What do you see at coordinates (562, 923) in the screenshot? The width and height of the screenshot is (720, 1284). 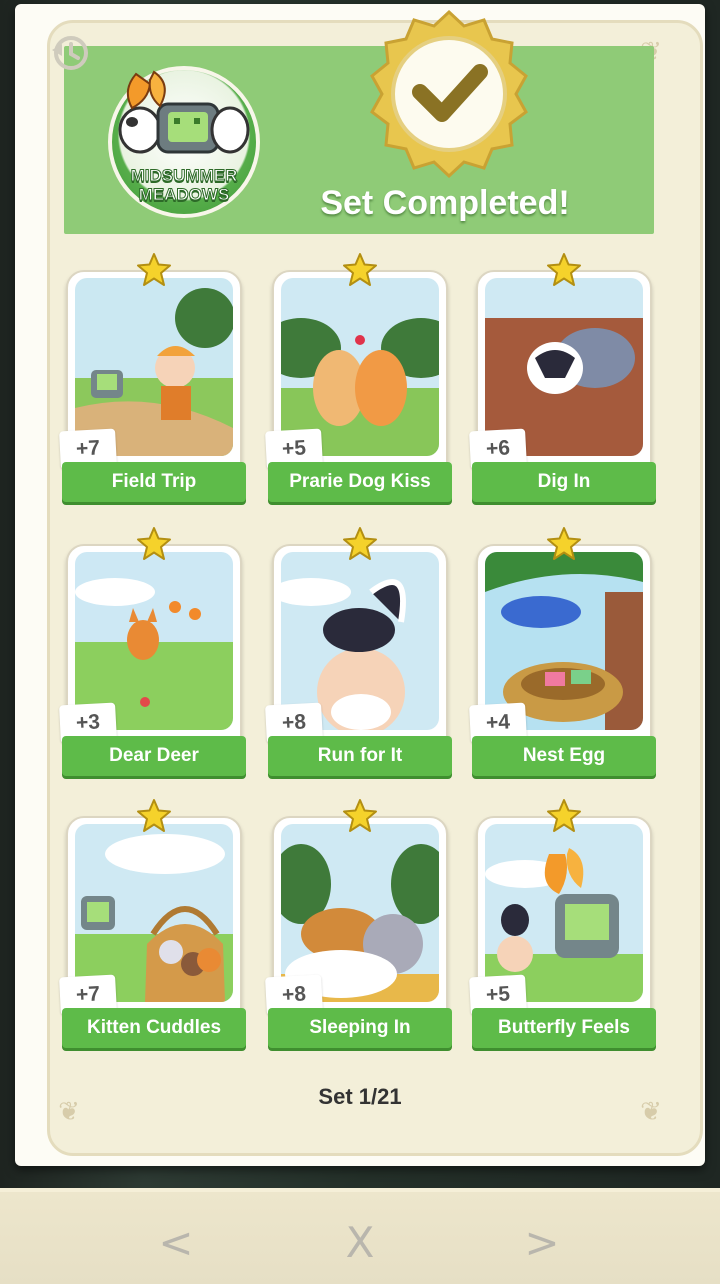 I see `collection-card: +5 Butterfly Feels` at bounding box center [562, 923].